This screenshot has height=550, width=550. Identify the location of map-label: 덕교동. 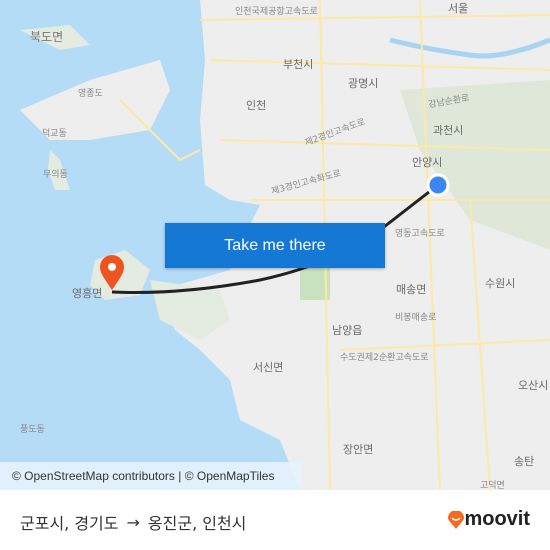
(54, 134).